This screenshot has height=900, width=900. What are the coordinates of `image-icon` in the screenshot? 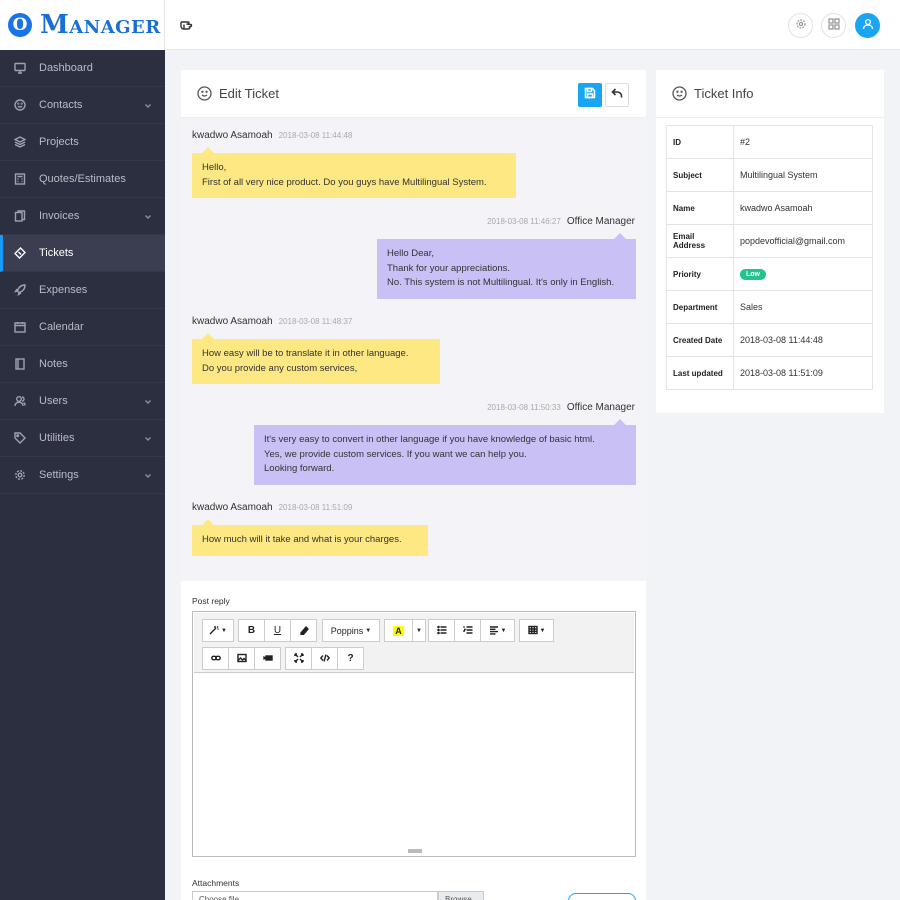 It's located at (241, 659).